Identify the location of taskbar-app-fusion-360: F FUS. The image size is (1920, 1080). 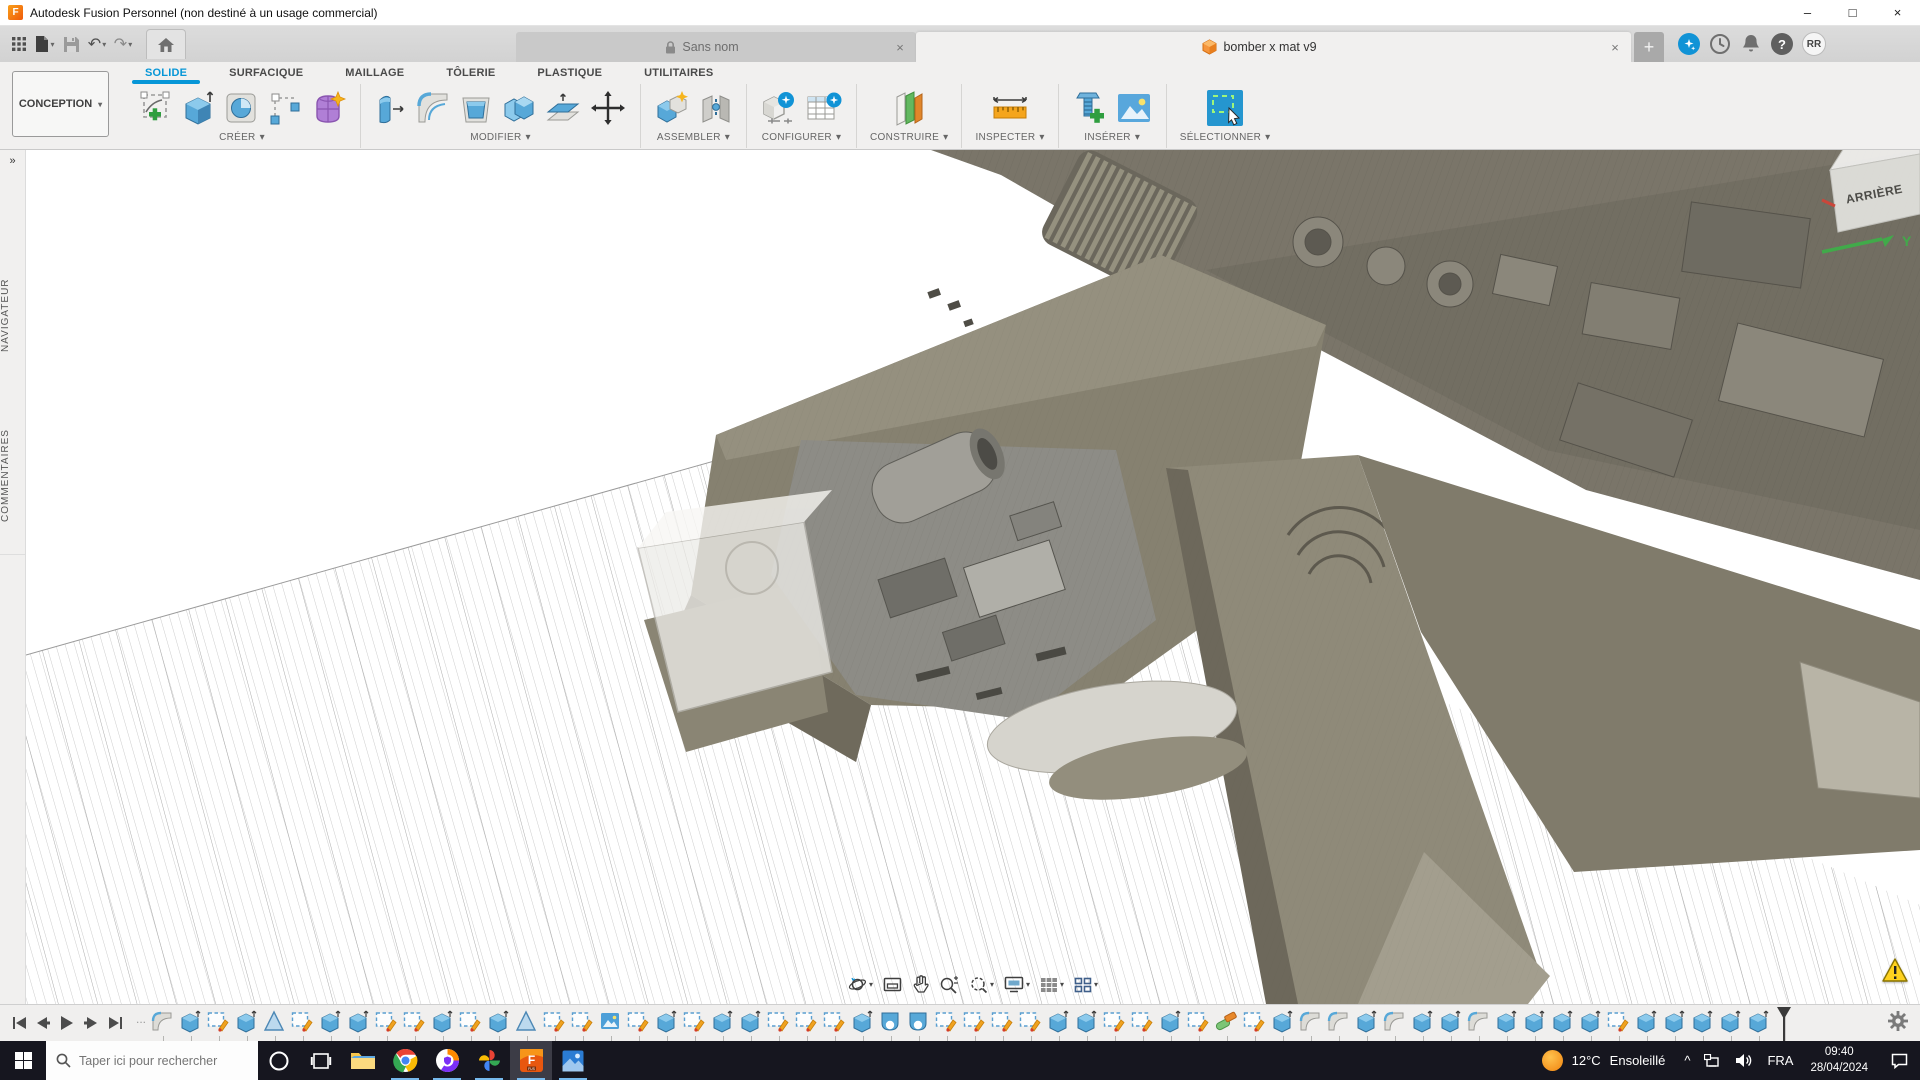
(531, 1060).